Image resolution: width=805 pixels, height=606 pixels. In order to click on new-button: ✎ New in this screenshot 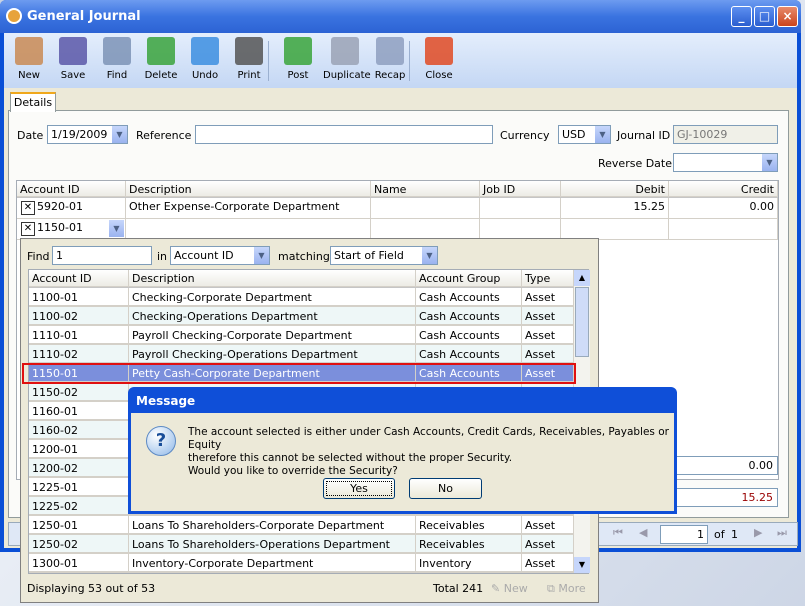, I will do `click(509, 588)`.